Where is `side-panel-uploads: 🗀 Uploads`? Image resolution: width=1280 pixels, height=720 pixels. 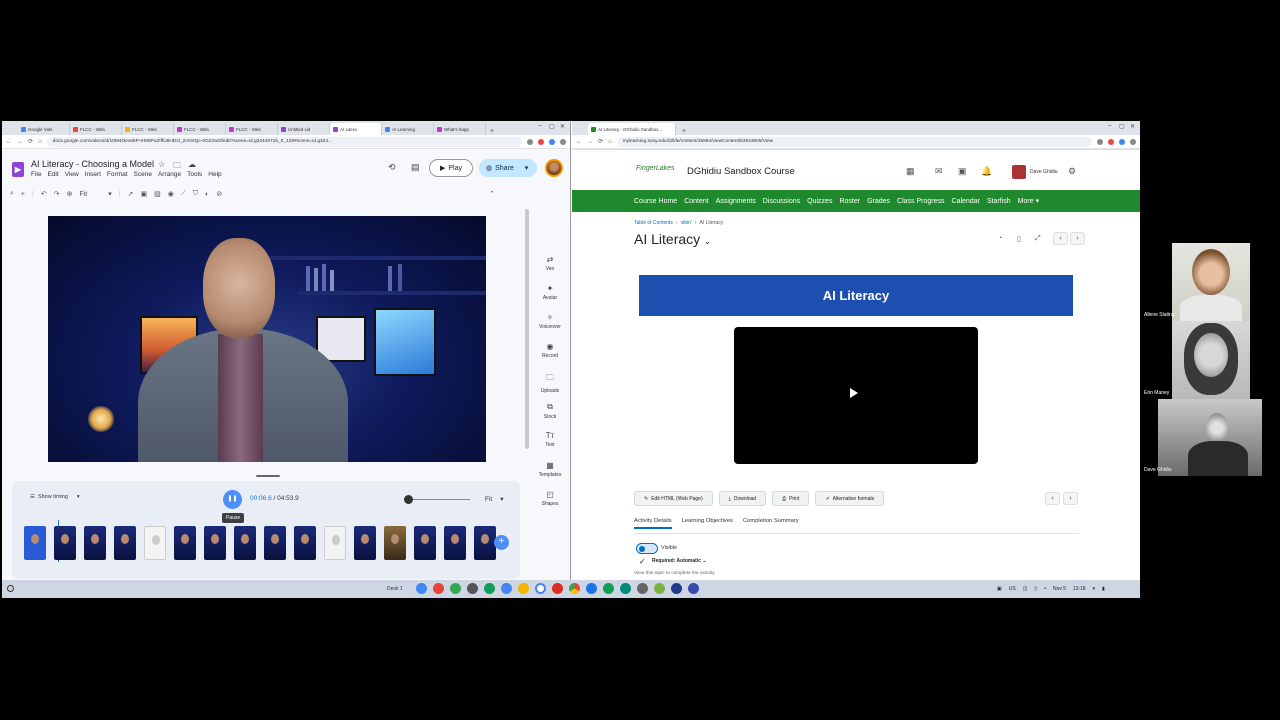 side-panel-uploads: 🗀 Uploads is located at coordinates (550, 383).